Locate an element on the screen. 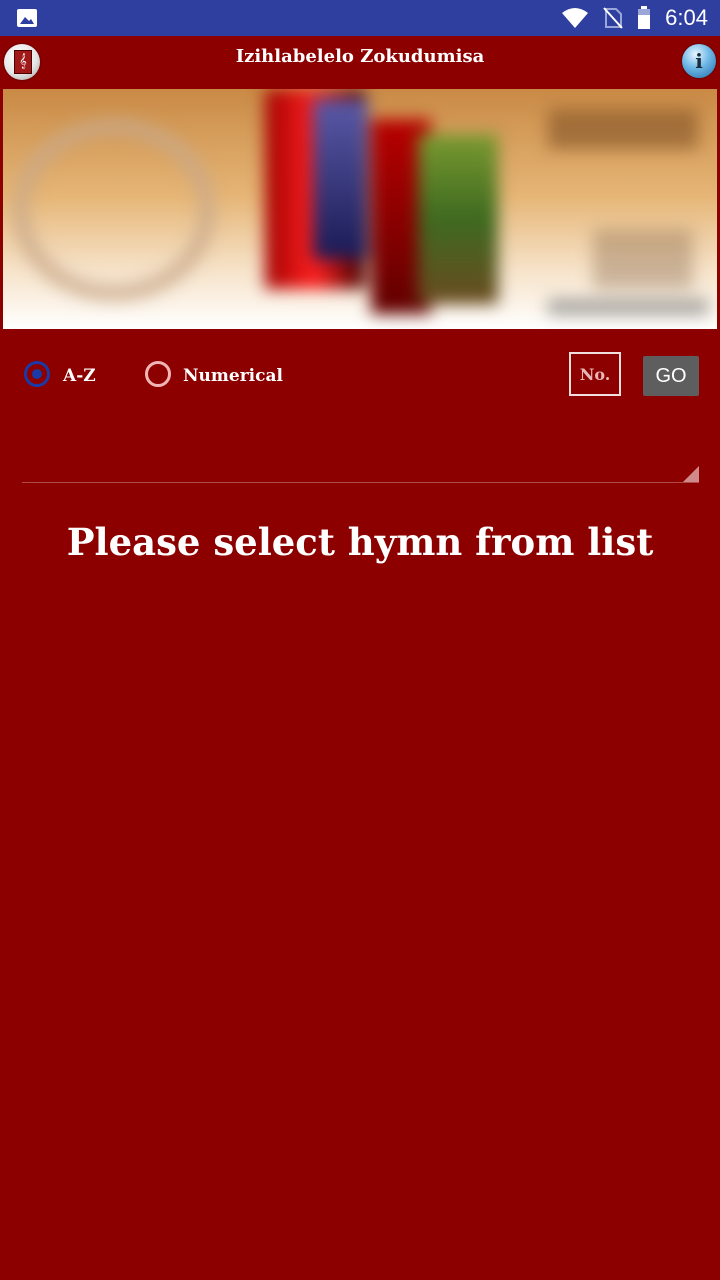 This screenshot has height=1280, width=720. app-title: Izihlabelelo Zokudumisa is located at coordinates (360, 56).